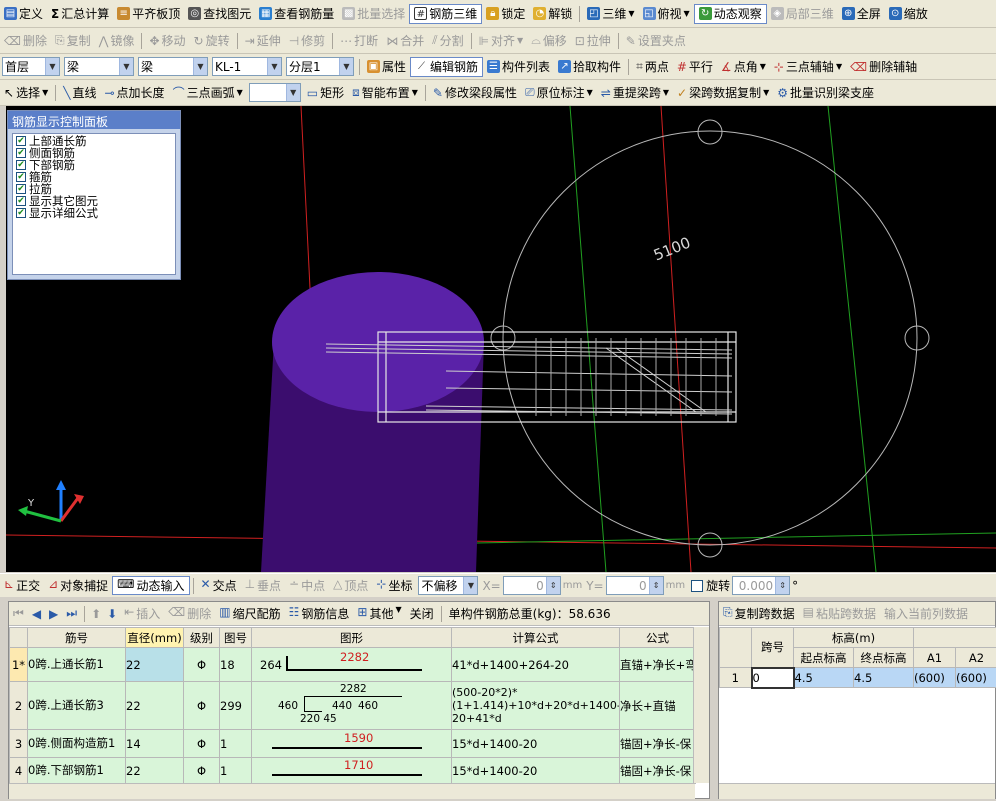 Image resolution: width=996 pixels, height=801 pixels. What do you see at coordinates (761, 585) in the screenshot?
I see `rotate-input: 0.000 ⇕` at bounding box center [761, 585].